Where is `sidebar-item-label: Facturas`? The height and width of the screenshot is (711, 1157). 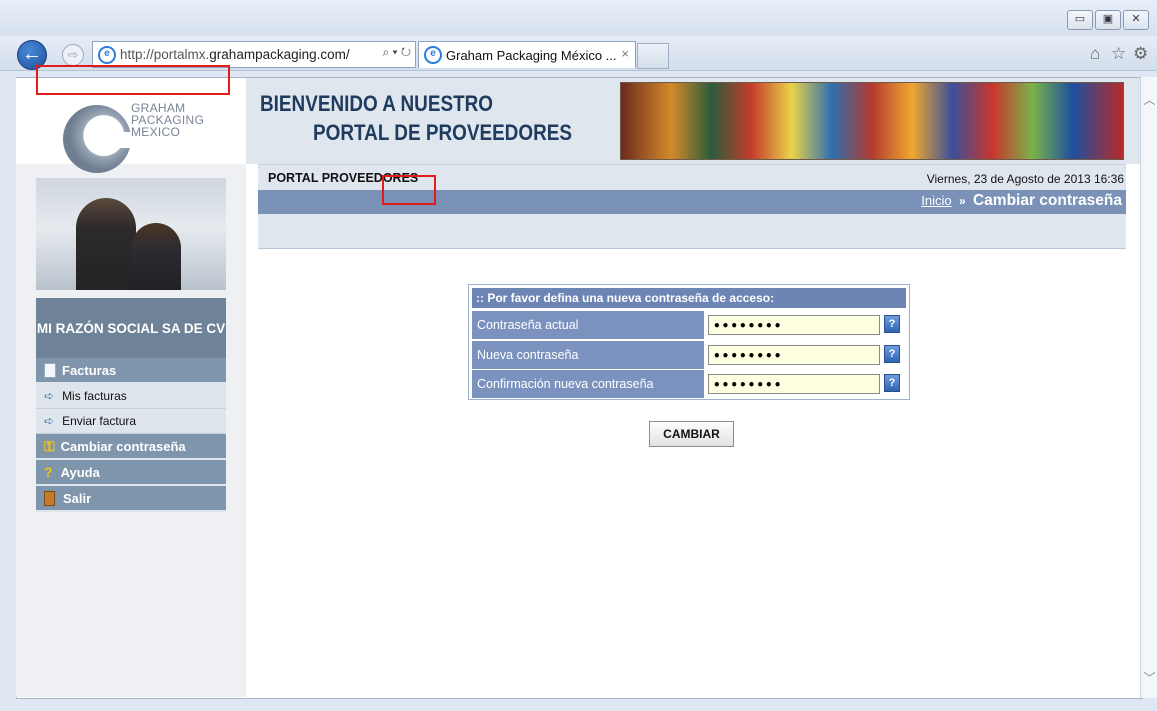
sidebar-item-label: Facturas is located at coordinates (89, 370).